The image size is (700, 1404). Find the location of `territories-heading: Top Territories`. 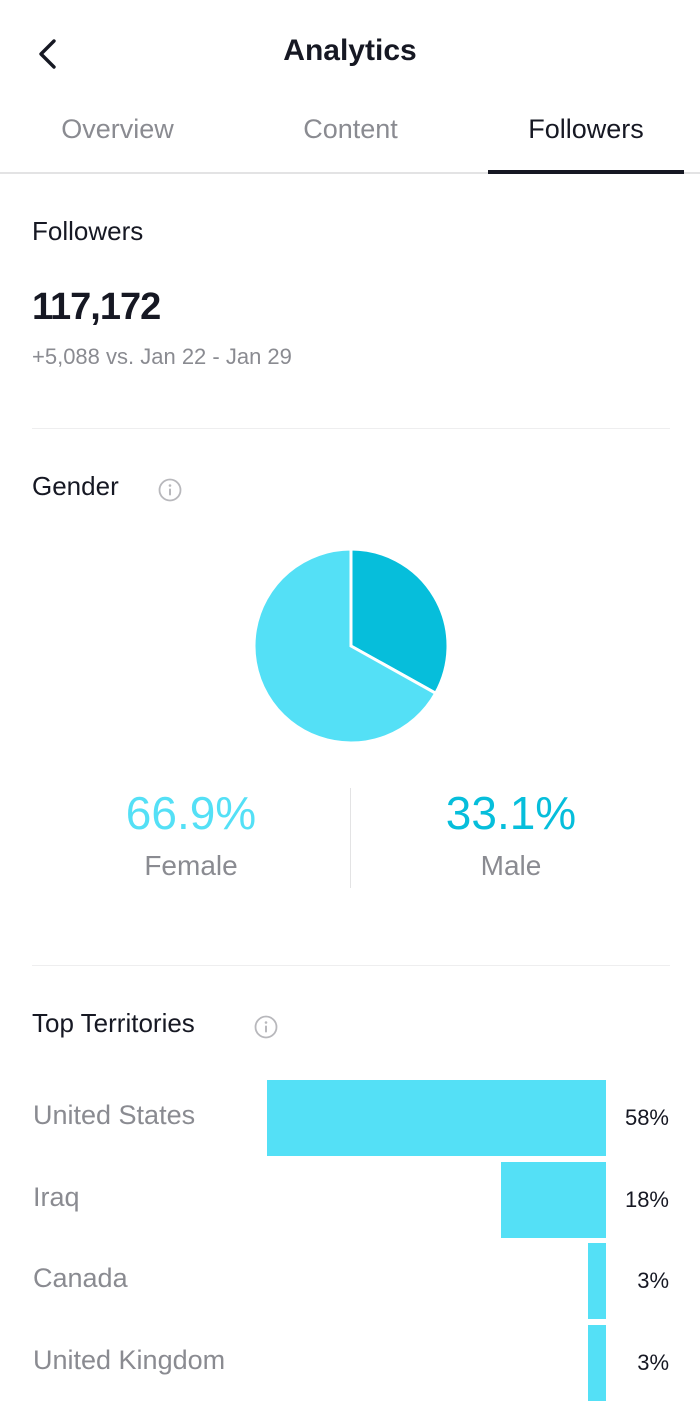

territories-heading: Top Territories is located at coordinates (113, 1023).